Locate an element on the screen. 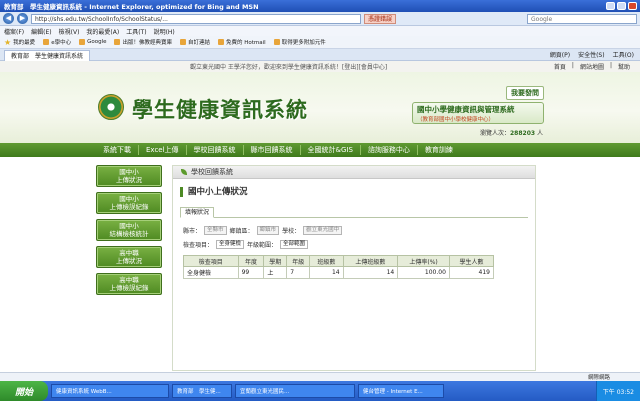 This screenshot has height=401, width=640. side-elementary-upload-errors: 國中小 上傳檢誤紀錄 is located at coordinates (129, 203).